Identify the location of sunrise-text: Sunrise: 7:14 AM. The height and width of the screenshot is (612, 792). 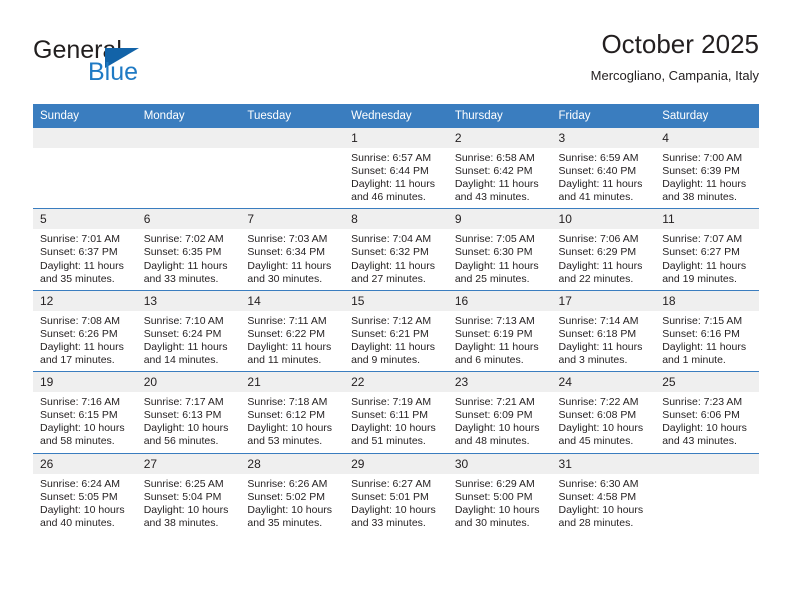
(598, 320).